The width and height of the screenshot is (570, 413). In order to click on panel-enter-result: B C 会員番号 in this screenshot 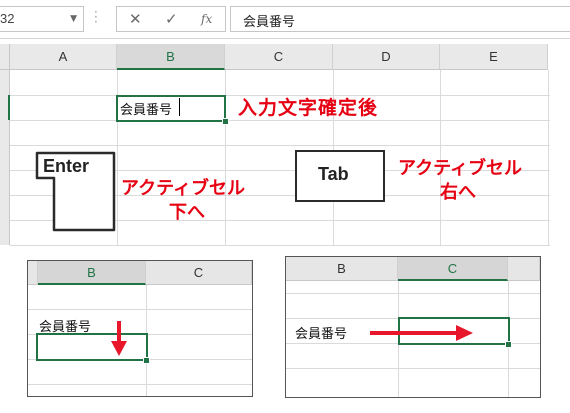, I will do `click(140, 328)`.